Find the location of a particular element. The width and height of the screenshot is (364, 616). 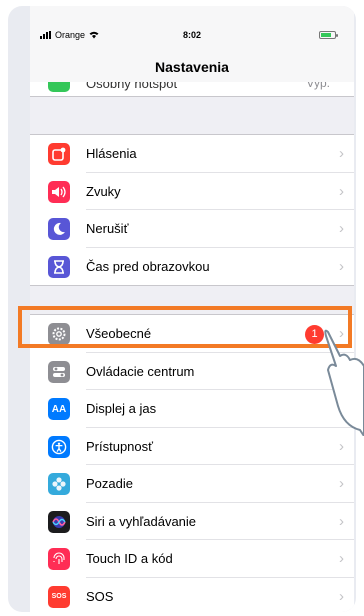

settings-row: Siri a vyhľadávanie › is located at coordinates (192, 521).